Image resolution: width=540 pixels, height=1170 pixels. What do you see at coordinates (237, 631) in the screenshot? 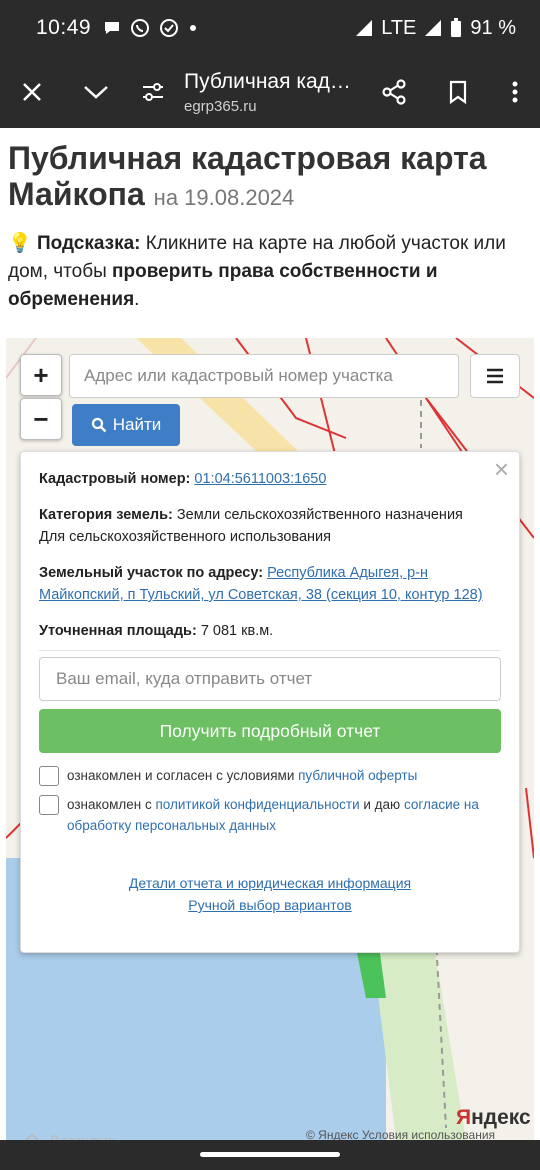
I see `area-value: 7 081 кв.м.` at bounding box center [237, 631].